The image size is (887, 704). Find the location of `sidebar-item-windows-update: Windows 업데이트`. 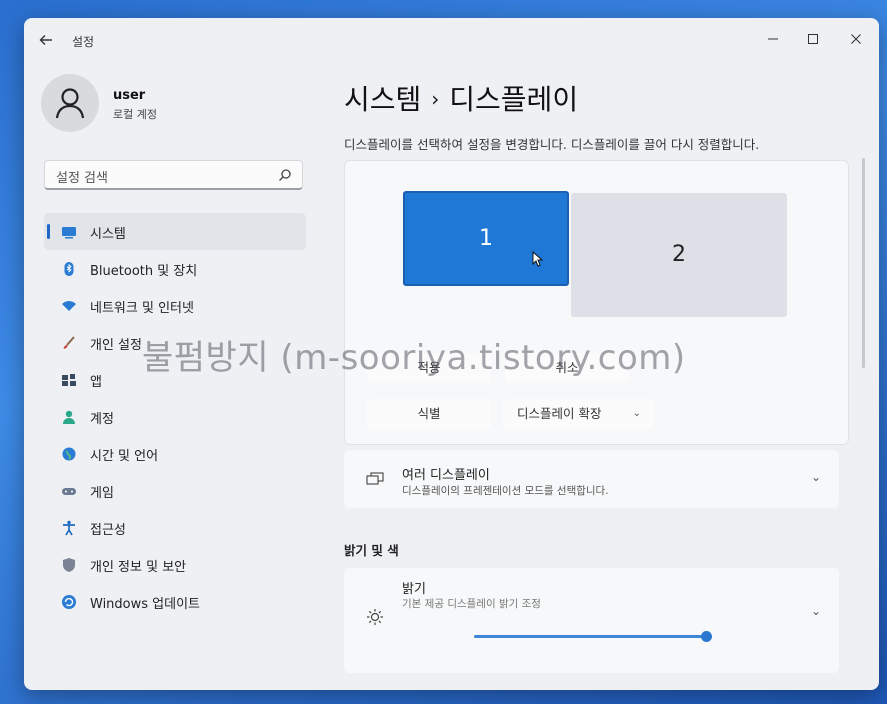

sidebar-item-windows-update: Windows 업데이트 is located at coordinates (175, 601).